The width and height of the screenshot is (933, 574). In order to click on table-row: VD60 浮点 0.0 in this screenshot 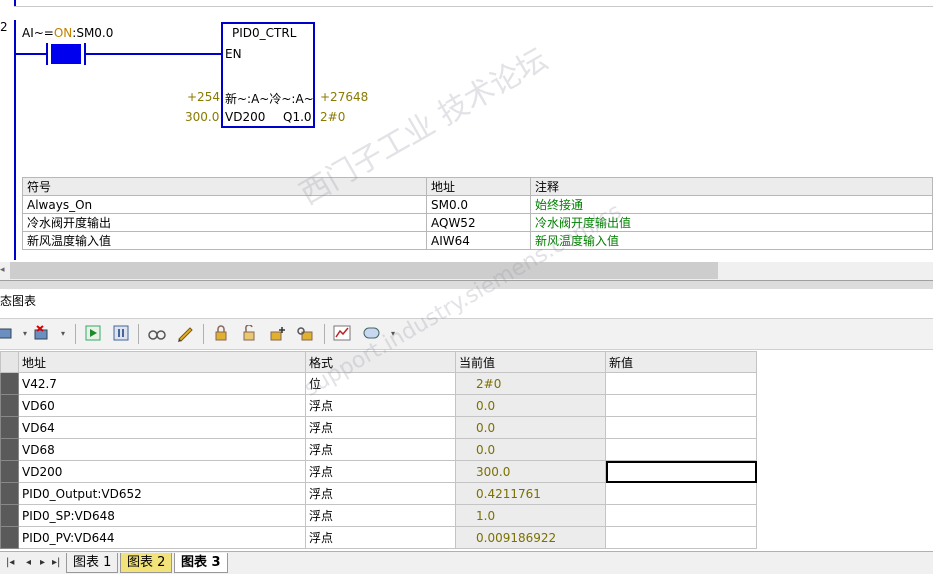, I will do `click(378, 405)`.